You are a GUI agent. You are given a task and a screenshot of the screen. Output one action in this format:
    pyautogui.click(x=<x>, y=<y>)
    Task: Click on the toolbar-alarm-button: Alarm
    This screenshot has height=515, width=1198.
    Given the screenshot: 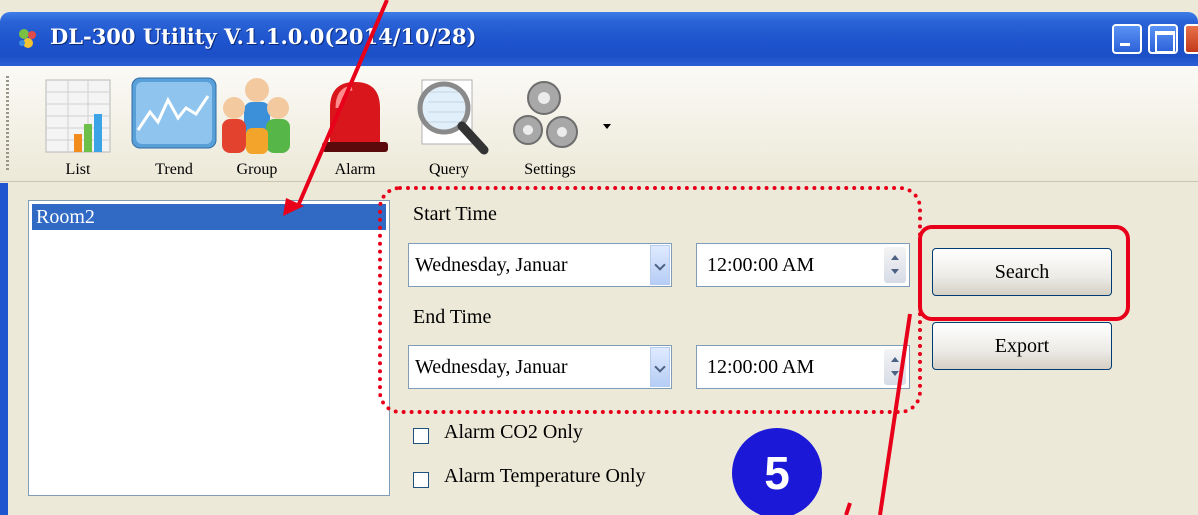 What is the action you would take?
    pyautogui.click(x=355, y=124)
    